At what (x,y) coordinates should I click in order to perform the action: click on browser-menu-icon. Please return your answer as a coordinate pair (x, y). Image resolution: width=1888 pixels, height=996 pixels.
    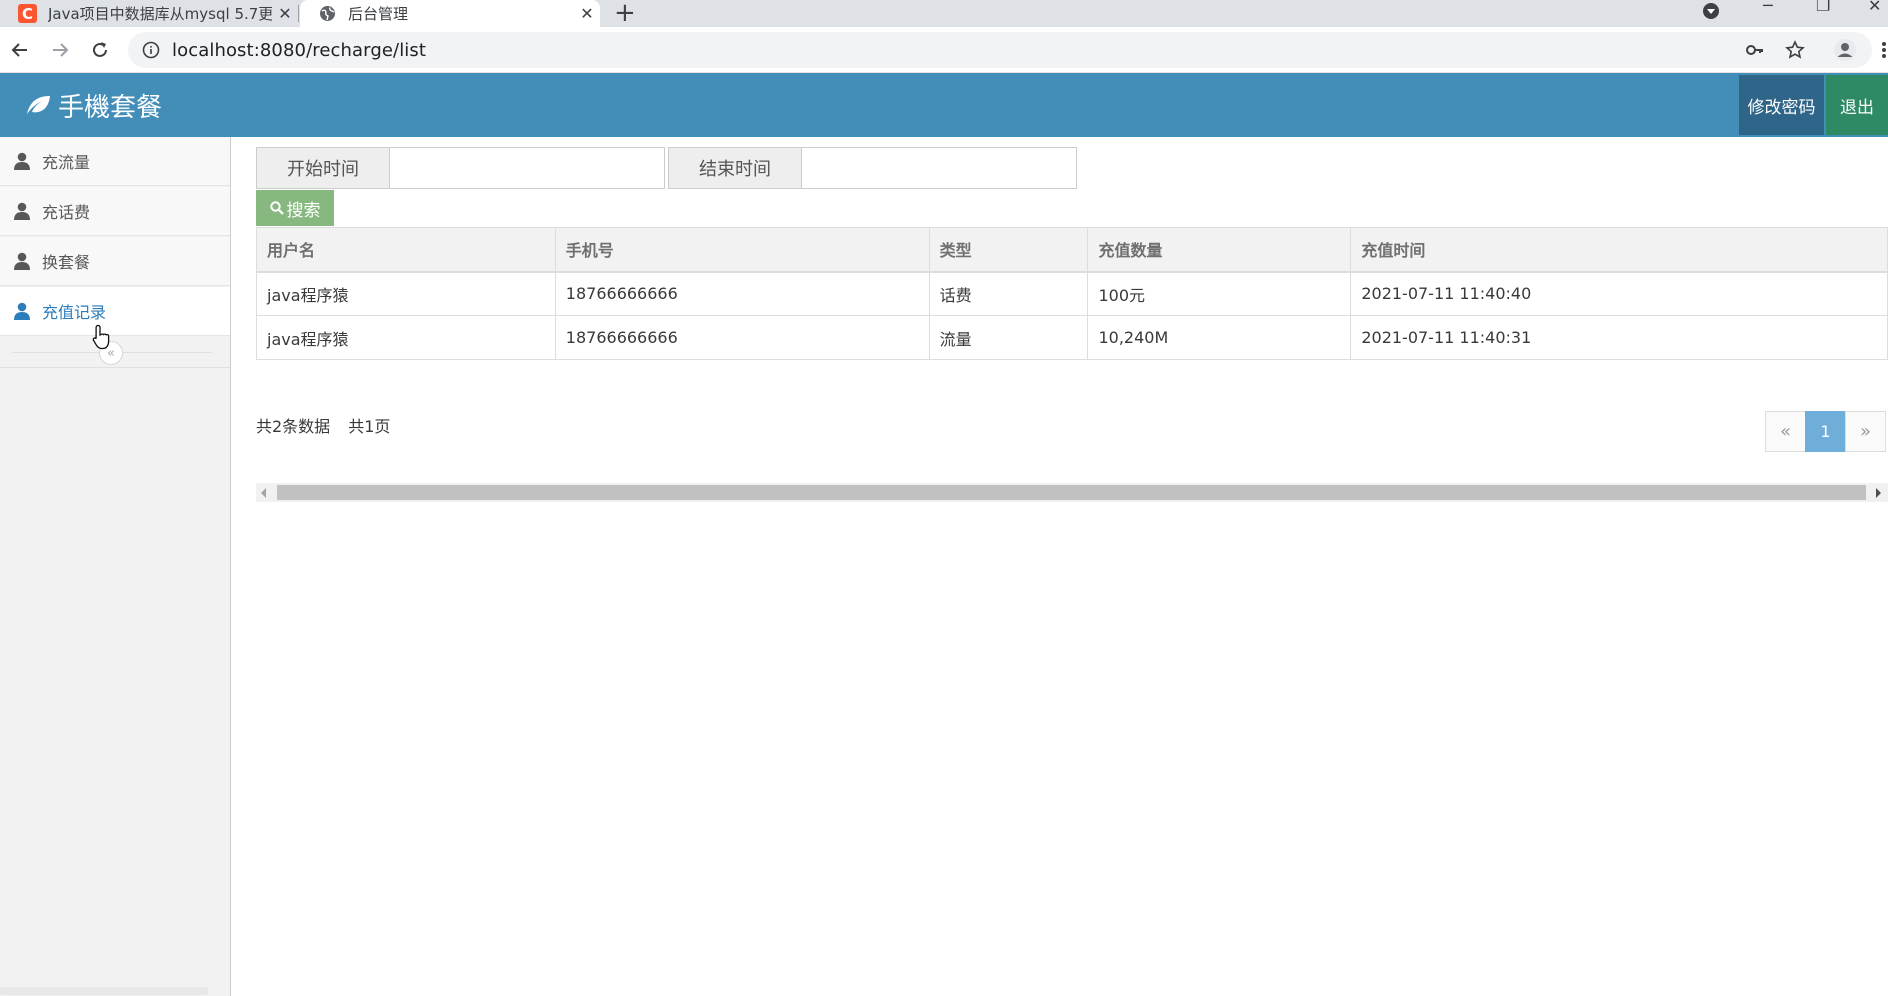
    Looking at the image, I should click on (1879, 50).